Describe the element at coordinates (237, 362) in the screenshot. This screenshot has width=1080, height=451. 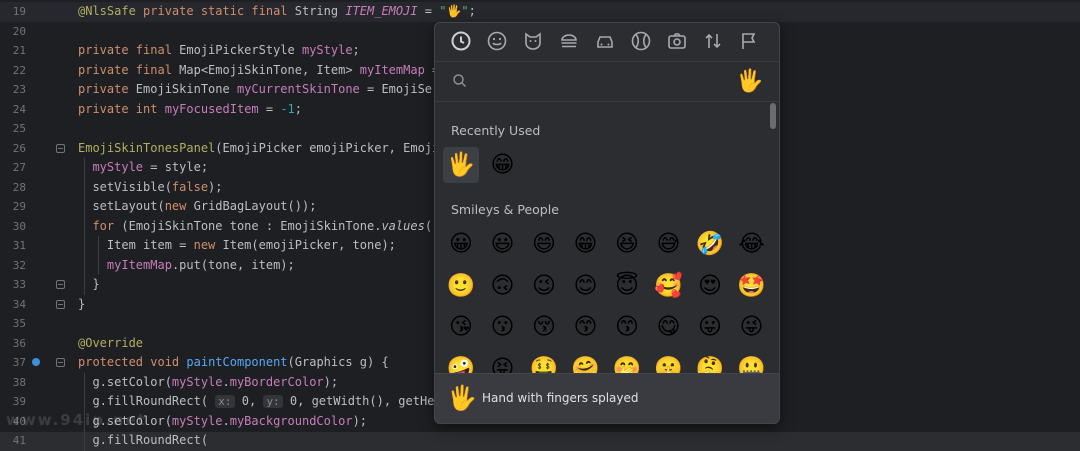
I see `code-token: paintComponent` at that location.